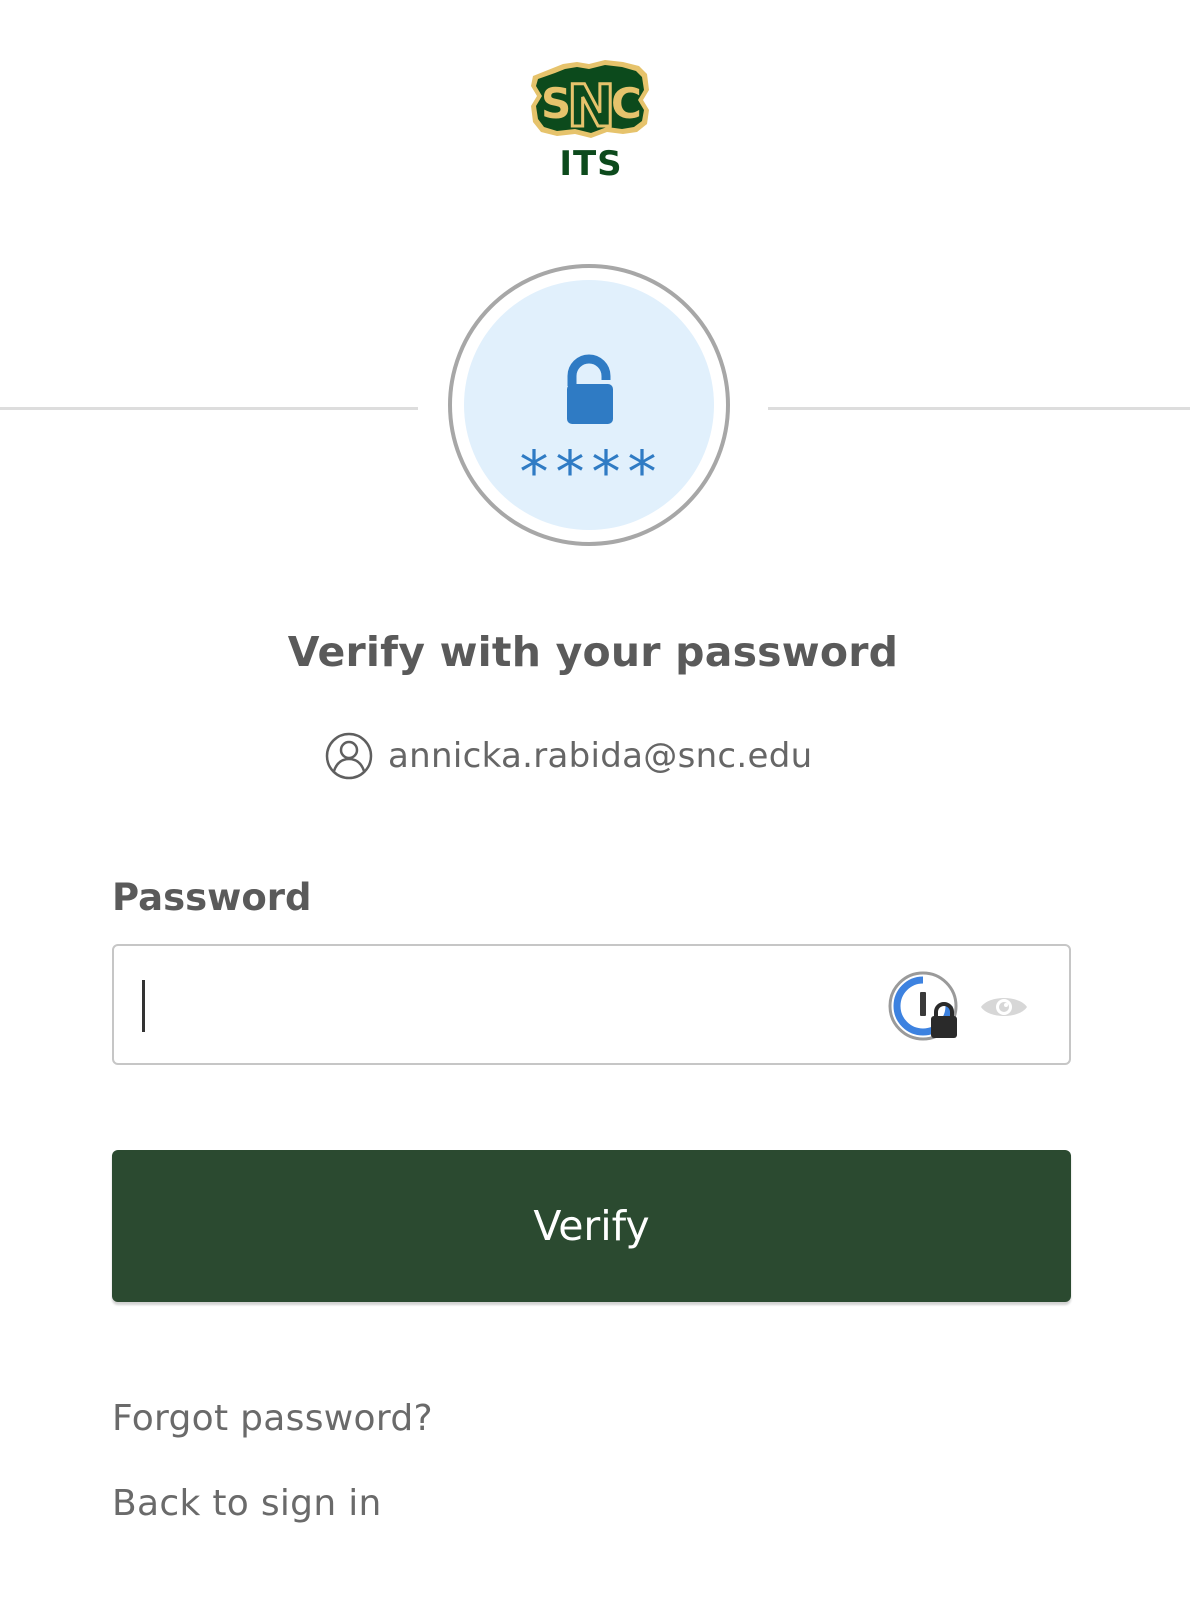  I want to click on user-email: annicka.rabida@snc.edu, so click(600, 756).